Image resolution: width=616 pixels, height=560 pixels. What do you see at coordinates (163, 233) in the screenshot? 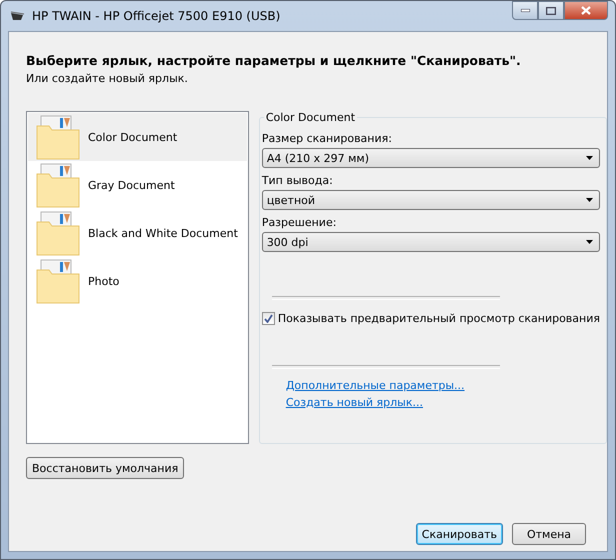
I see `shortcut-label: Black and White Document` at bounding box center [163, 233].